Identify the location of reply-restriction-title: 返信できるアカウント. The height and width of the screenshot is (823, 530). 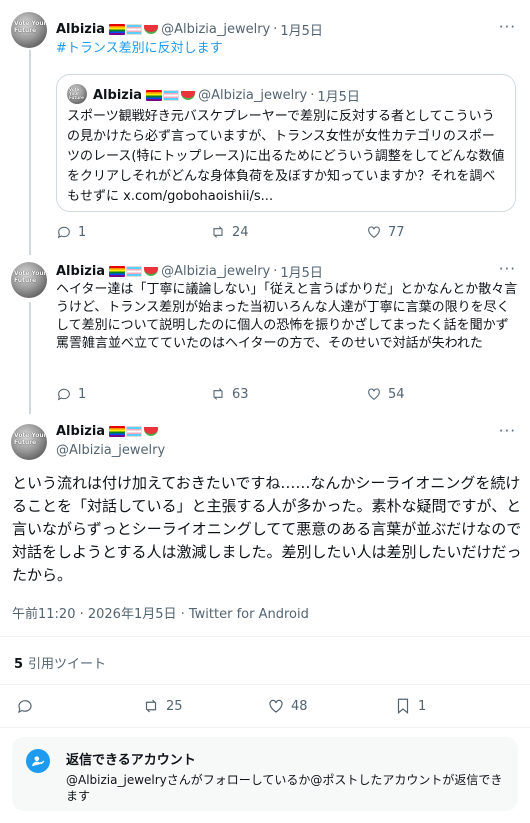
(131, 760).